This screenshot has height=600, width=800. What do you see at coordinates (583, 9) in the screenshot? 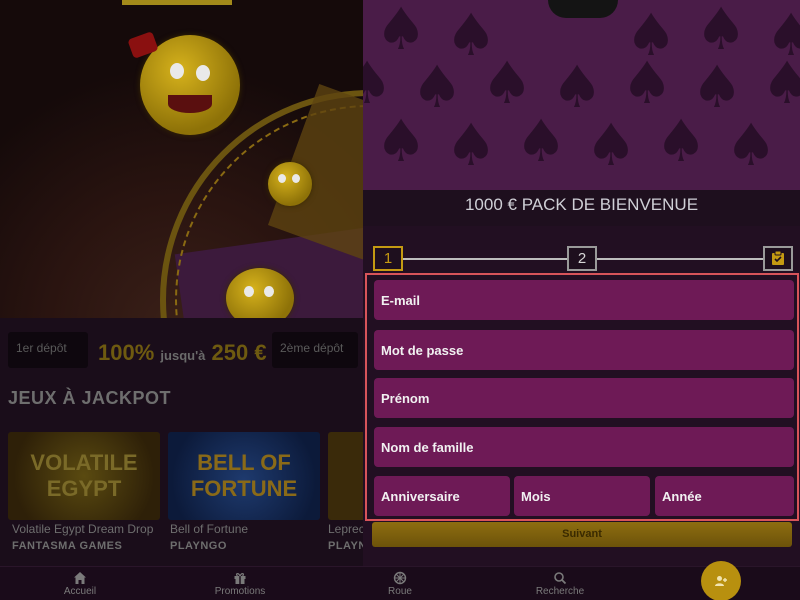
I see `mascot-feet-image` at bounding box center [583, 9].